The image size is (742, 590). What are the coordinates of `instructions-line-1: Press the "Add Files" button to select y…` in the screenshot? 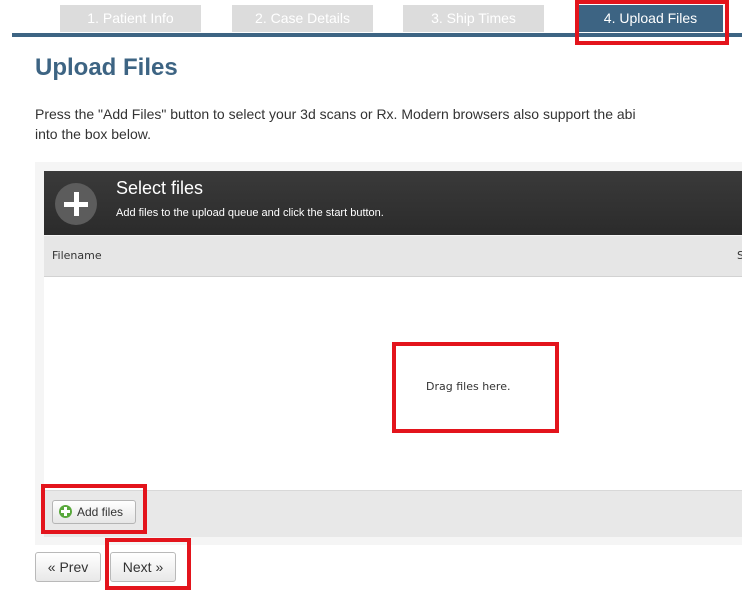 It's located at (335, 114).